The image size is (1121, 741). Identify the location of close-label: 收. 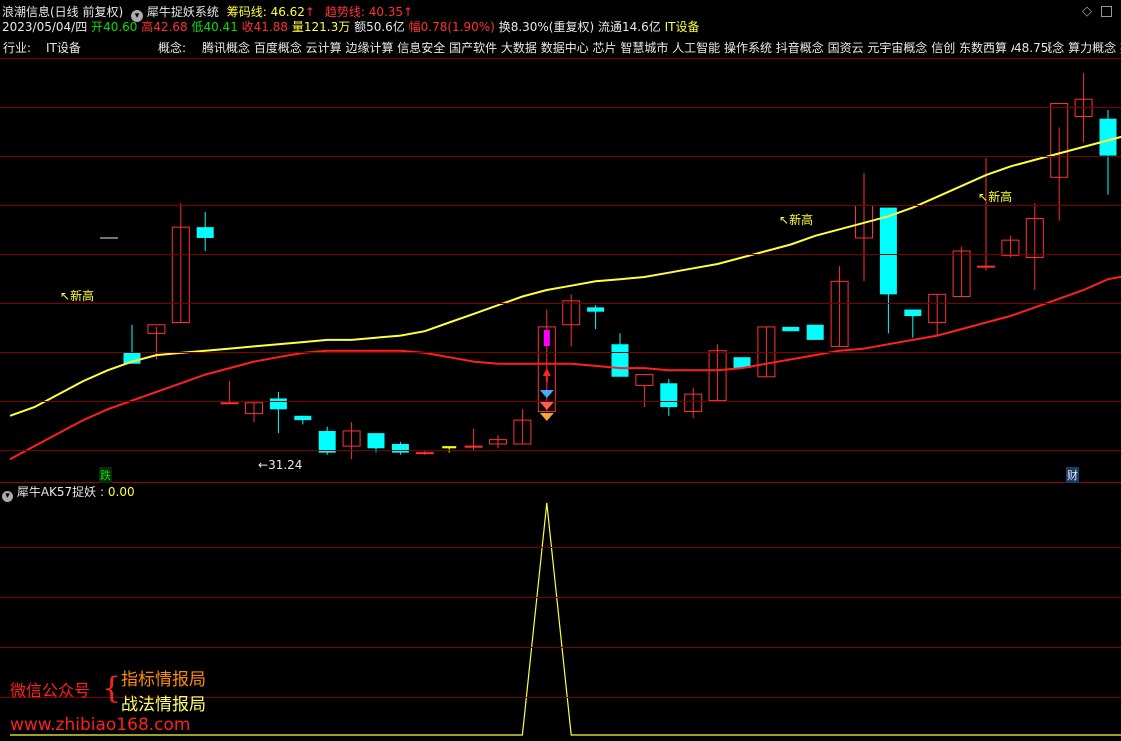
(247, 27).